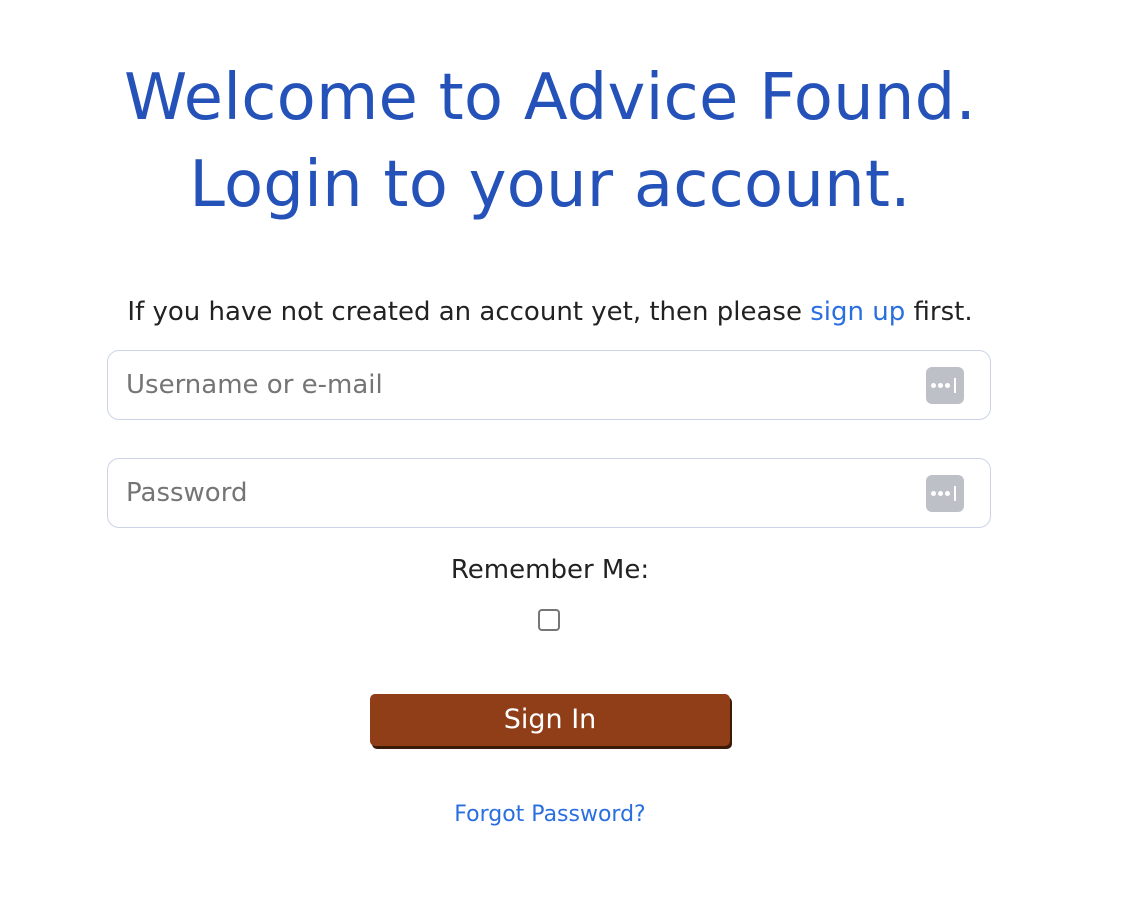 The height and width of the screenshot is (910, 1122). What do you see at coordinates (939, 312) in the screenshot?
I see `signup-prompt-after: first.` at bounding box center [939, 312].